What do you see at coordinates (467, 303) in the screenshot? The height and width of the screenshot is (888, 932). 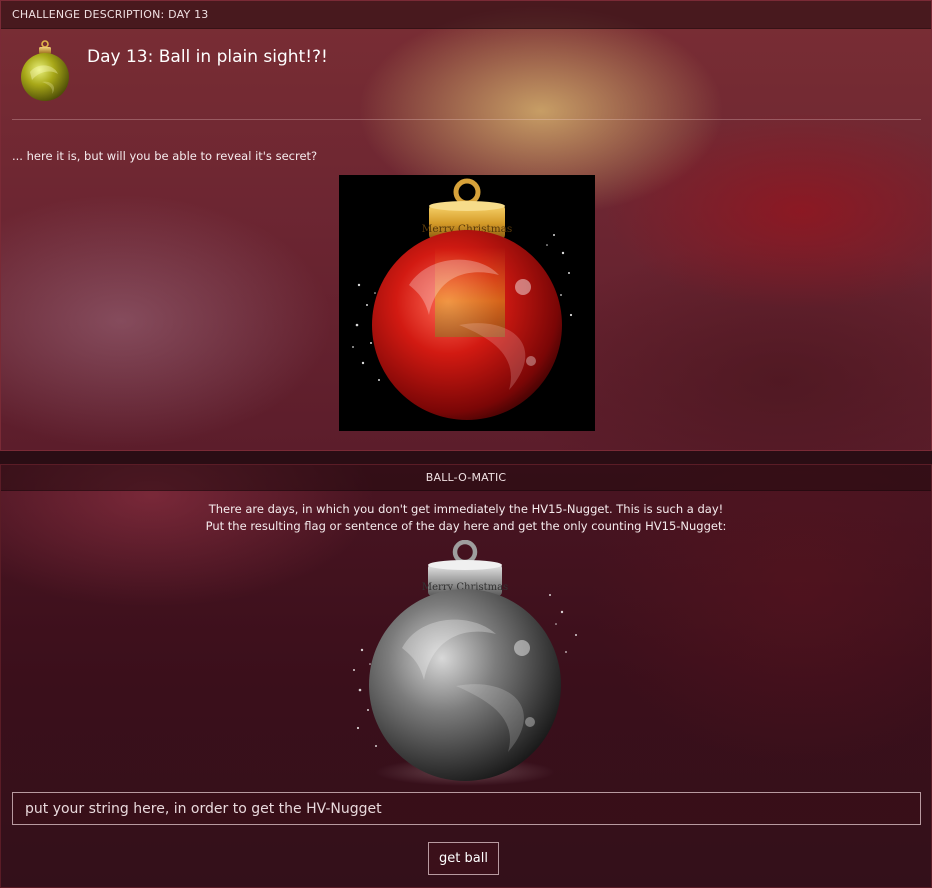 I see `red-ornament-image: Merry Christmas` at bounding box center [467, 303].